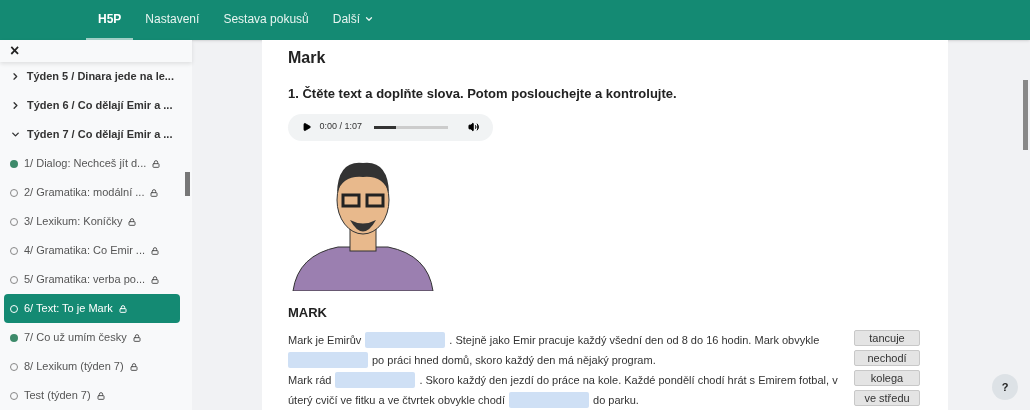 This screenshot has width=1030, height=410. Describe the element at coordinates (15, 51) in the screenshot. I see `close-button: ×` at that location.